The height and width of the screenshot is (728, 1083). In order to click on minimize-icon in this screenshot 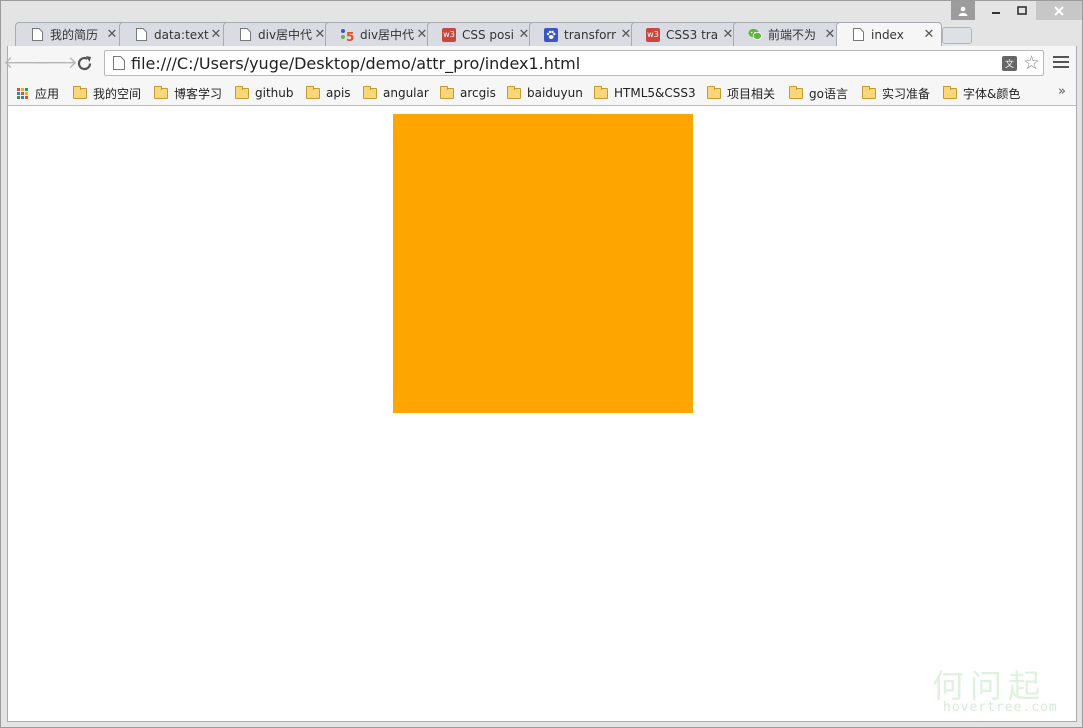, I will do `click(996, 12)`.